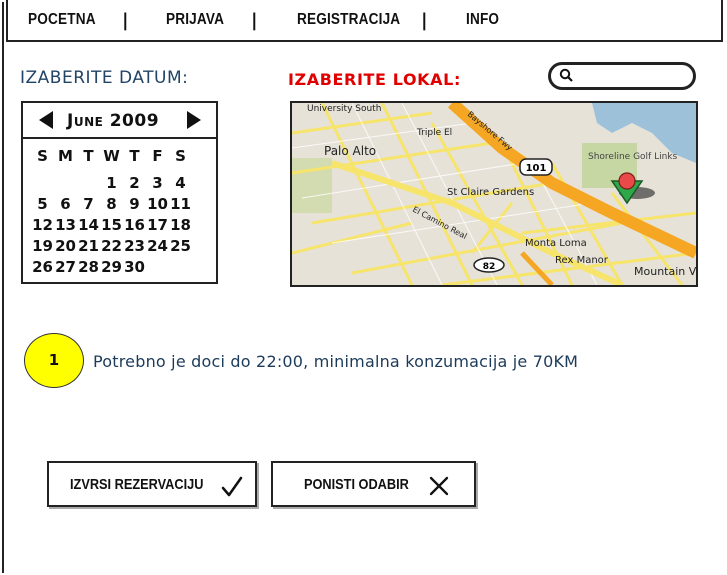 The image size is (727, 575). I want to click on svg-text: 101, so click(536, 168).